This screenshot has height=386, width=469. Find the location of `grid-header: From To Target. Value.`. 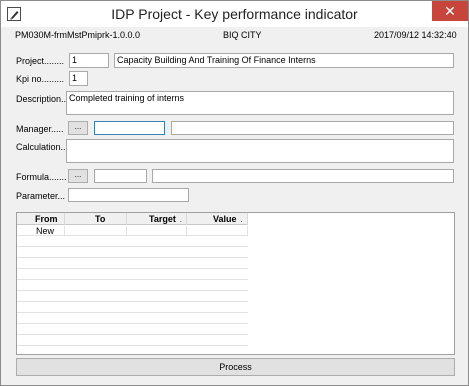

grid-header: From To Target. Value. is located at coordinates (132, 219).